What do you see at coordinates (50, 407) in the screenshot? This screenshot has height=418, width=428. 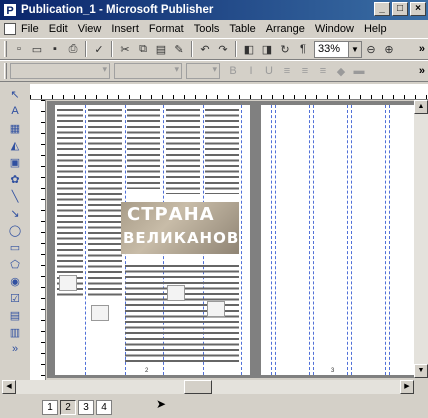 I see `page-1-button: 1` at bounding box center [50, 407].